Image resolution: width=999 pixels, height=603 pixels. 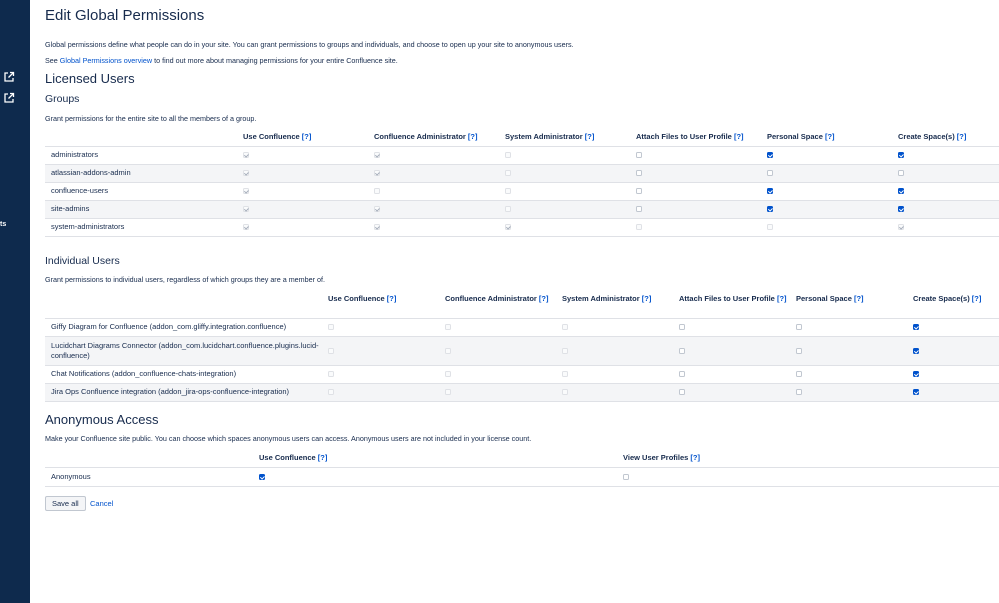 I want to click on individual-users-heading: Individual Users, so click(x=82, y=261).